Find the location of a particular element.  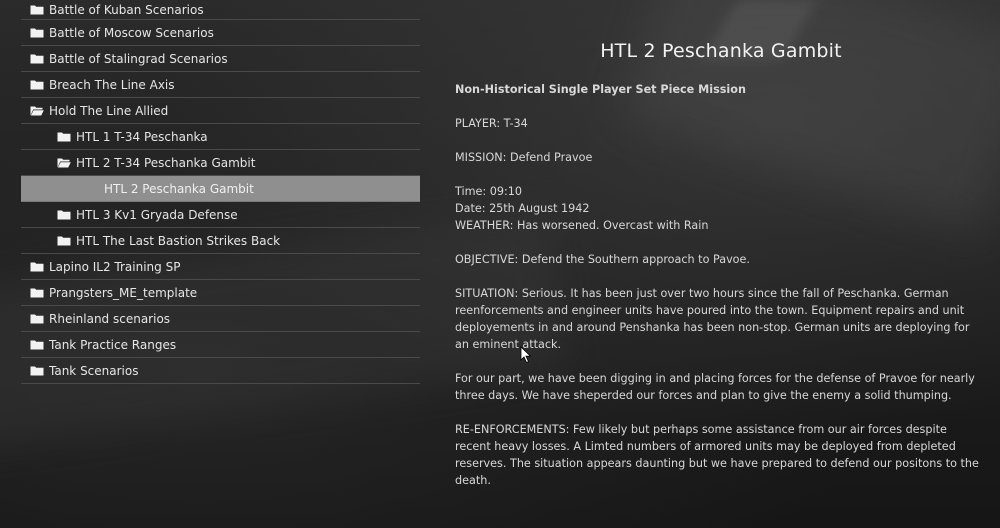

tree-item-label: HTL 1 T-34 Peschanka is located at coordinates (142, 136).